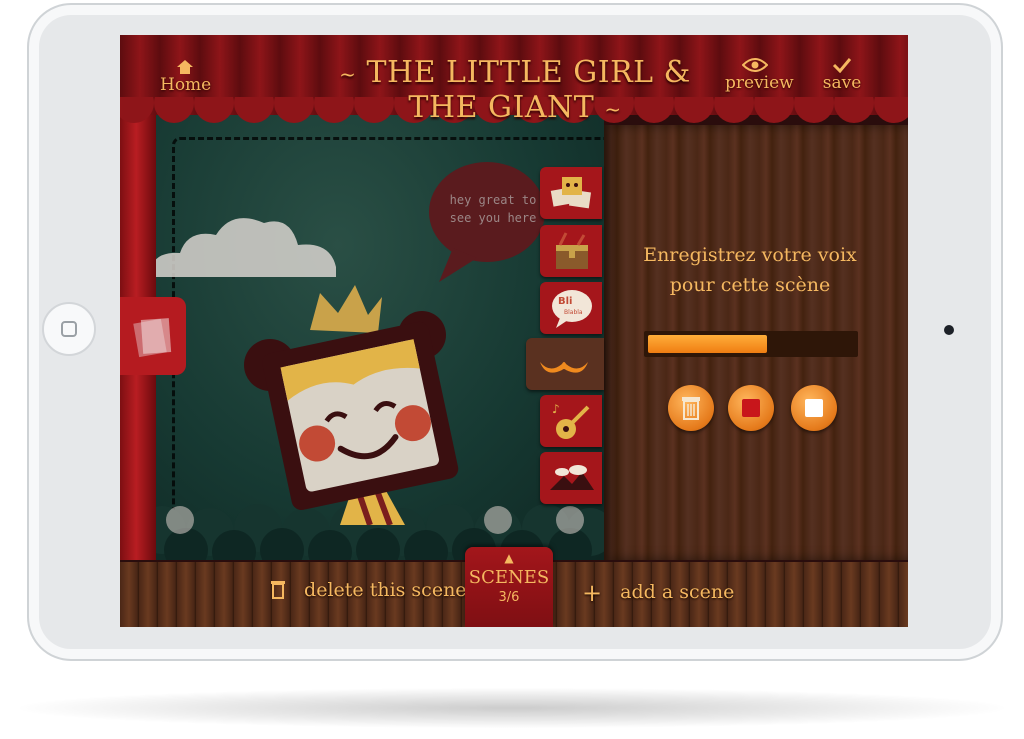 The width and height of the screenshot is (1024, 739). I want to click on svg-text: Bli, so click(565, 301).